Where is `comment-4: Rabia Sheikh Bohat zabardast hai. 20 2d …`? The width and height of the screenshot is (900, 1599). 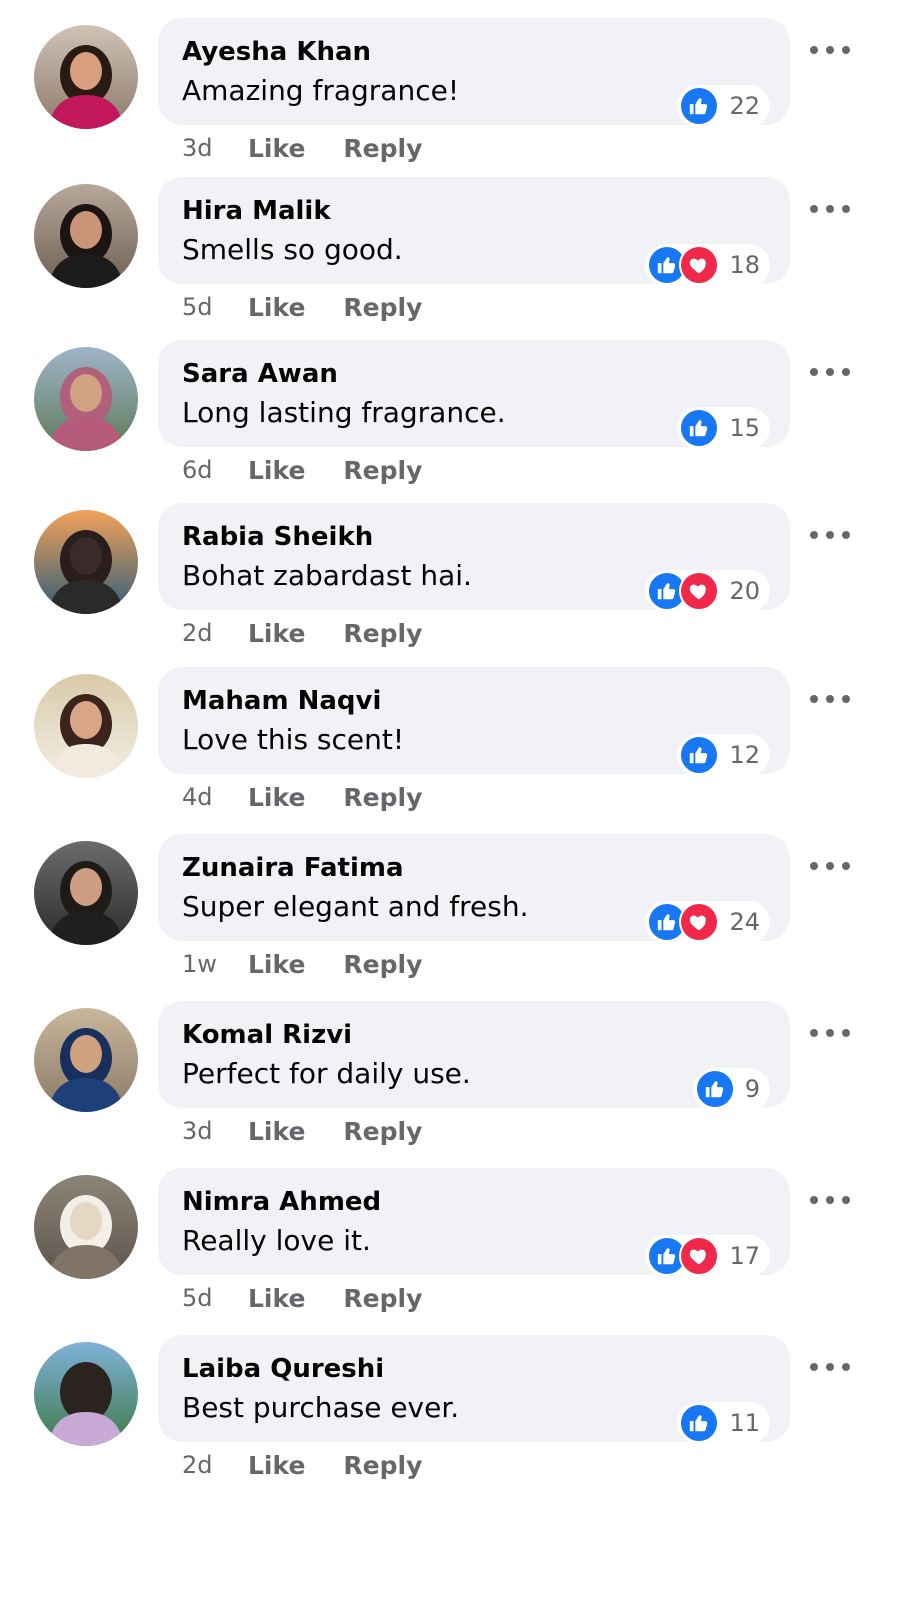 comment-4: Rabia Sheikh Bohat zabardast hai. 20 2d … is located at coordinates (450, 583).